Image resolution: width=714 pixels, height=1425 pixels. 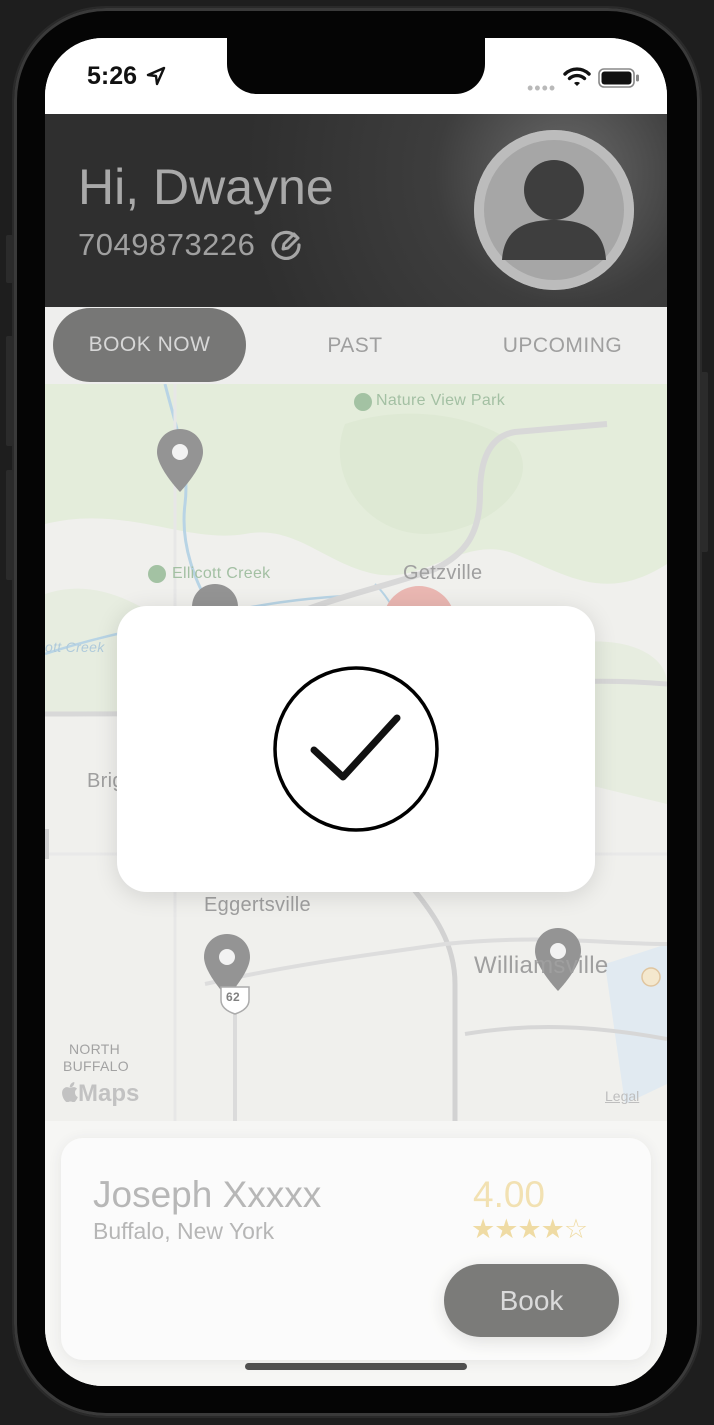 I want to click on phone-number: 7049873226, so click(x=167, y=244).